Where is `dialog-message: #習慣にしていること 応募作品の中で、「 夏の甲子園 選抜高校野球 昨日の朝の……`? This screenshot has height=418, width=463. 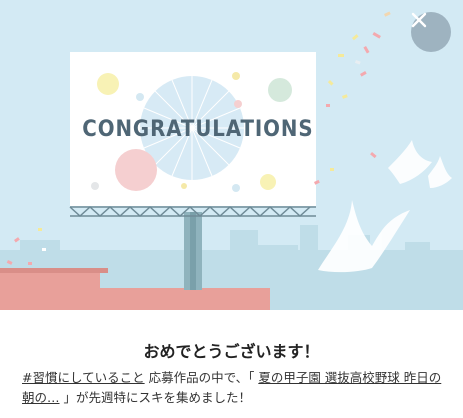 dialog-message: #習慣にしていること 応募作品の中で、「 夏の甲子園 選抜高校野球 昨日の朝の…… is located at coordinates (234, 388).